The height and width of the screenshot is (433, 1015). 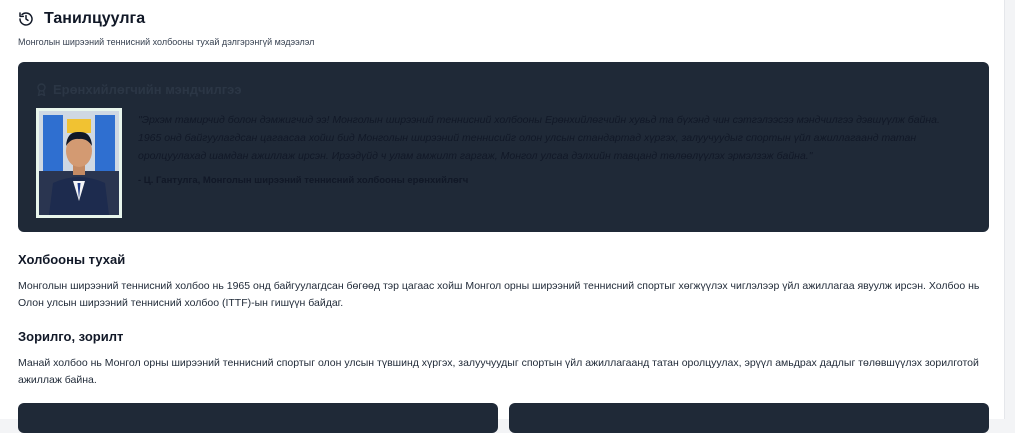 I want to click on award-icon, so click(x=41, y=90).